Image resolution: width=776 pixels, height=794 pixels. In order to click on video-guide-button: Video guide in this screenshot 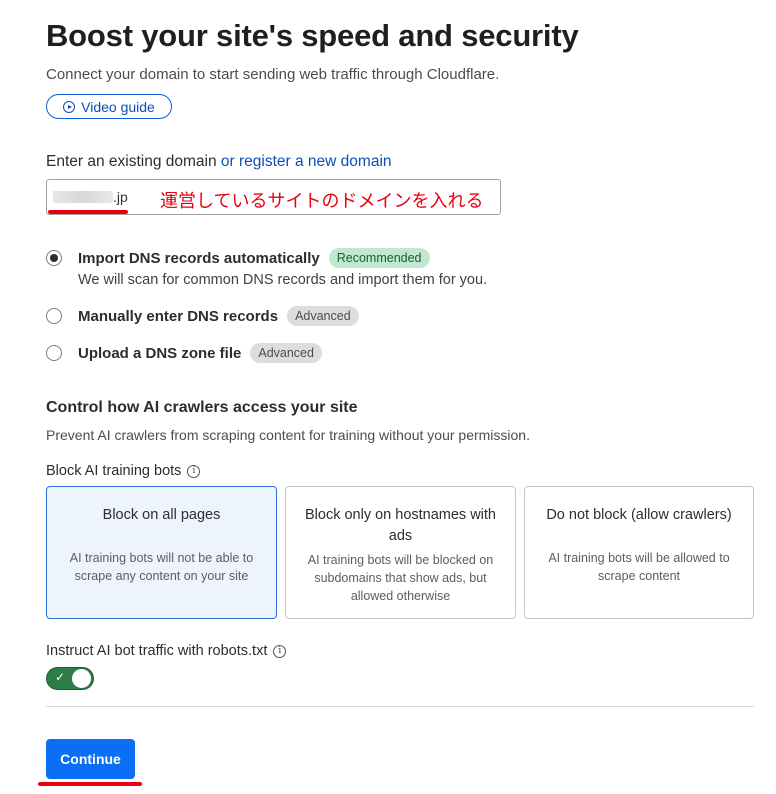, I will do `click(109, 106)`.